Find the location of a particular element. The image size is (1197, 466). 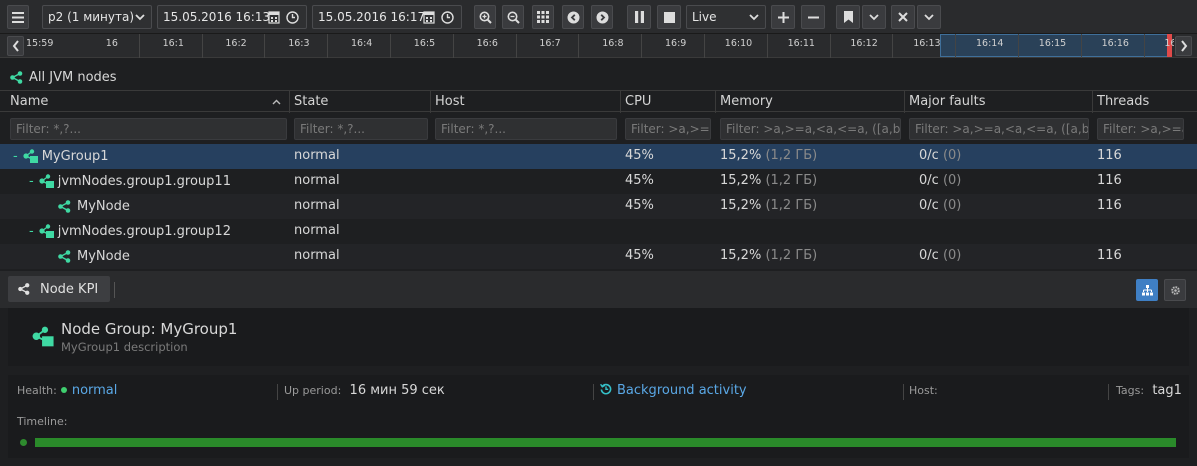

row-faults-abs: (0) is located at coordinates (952, 155).